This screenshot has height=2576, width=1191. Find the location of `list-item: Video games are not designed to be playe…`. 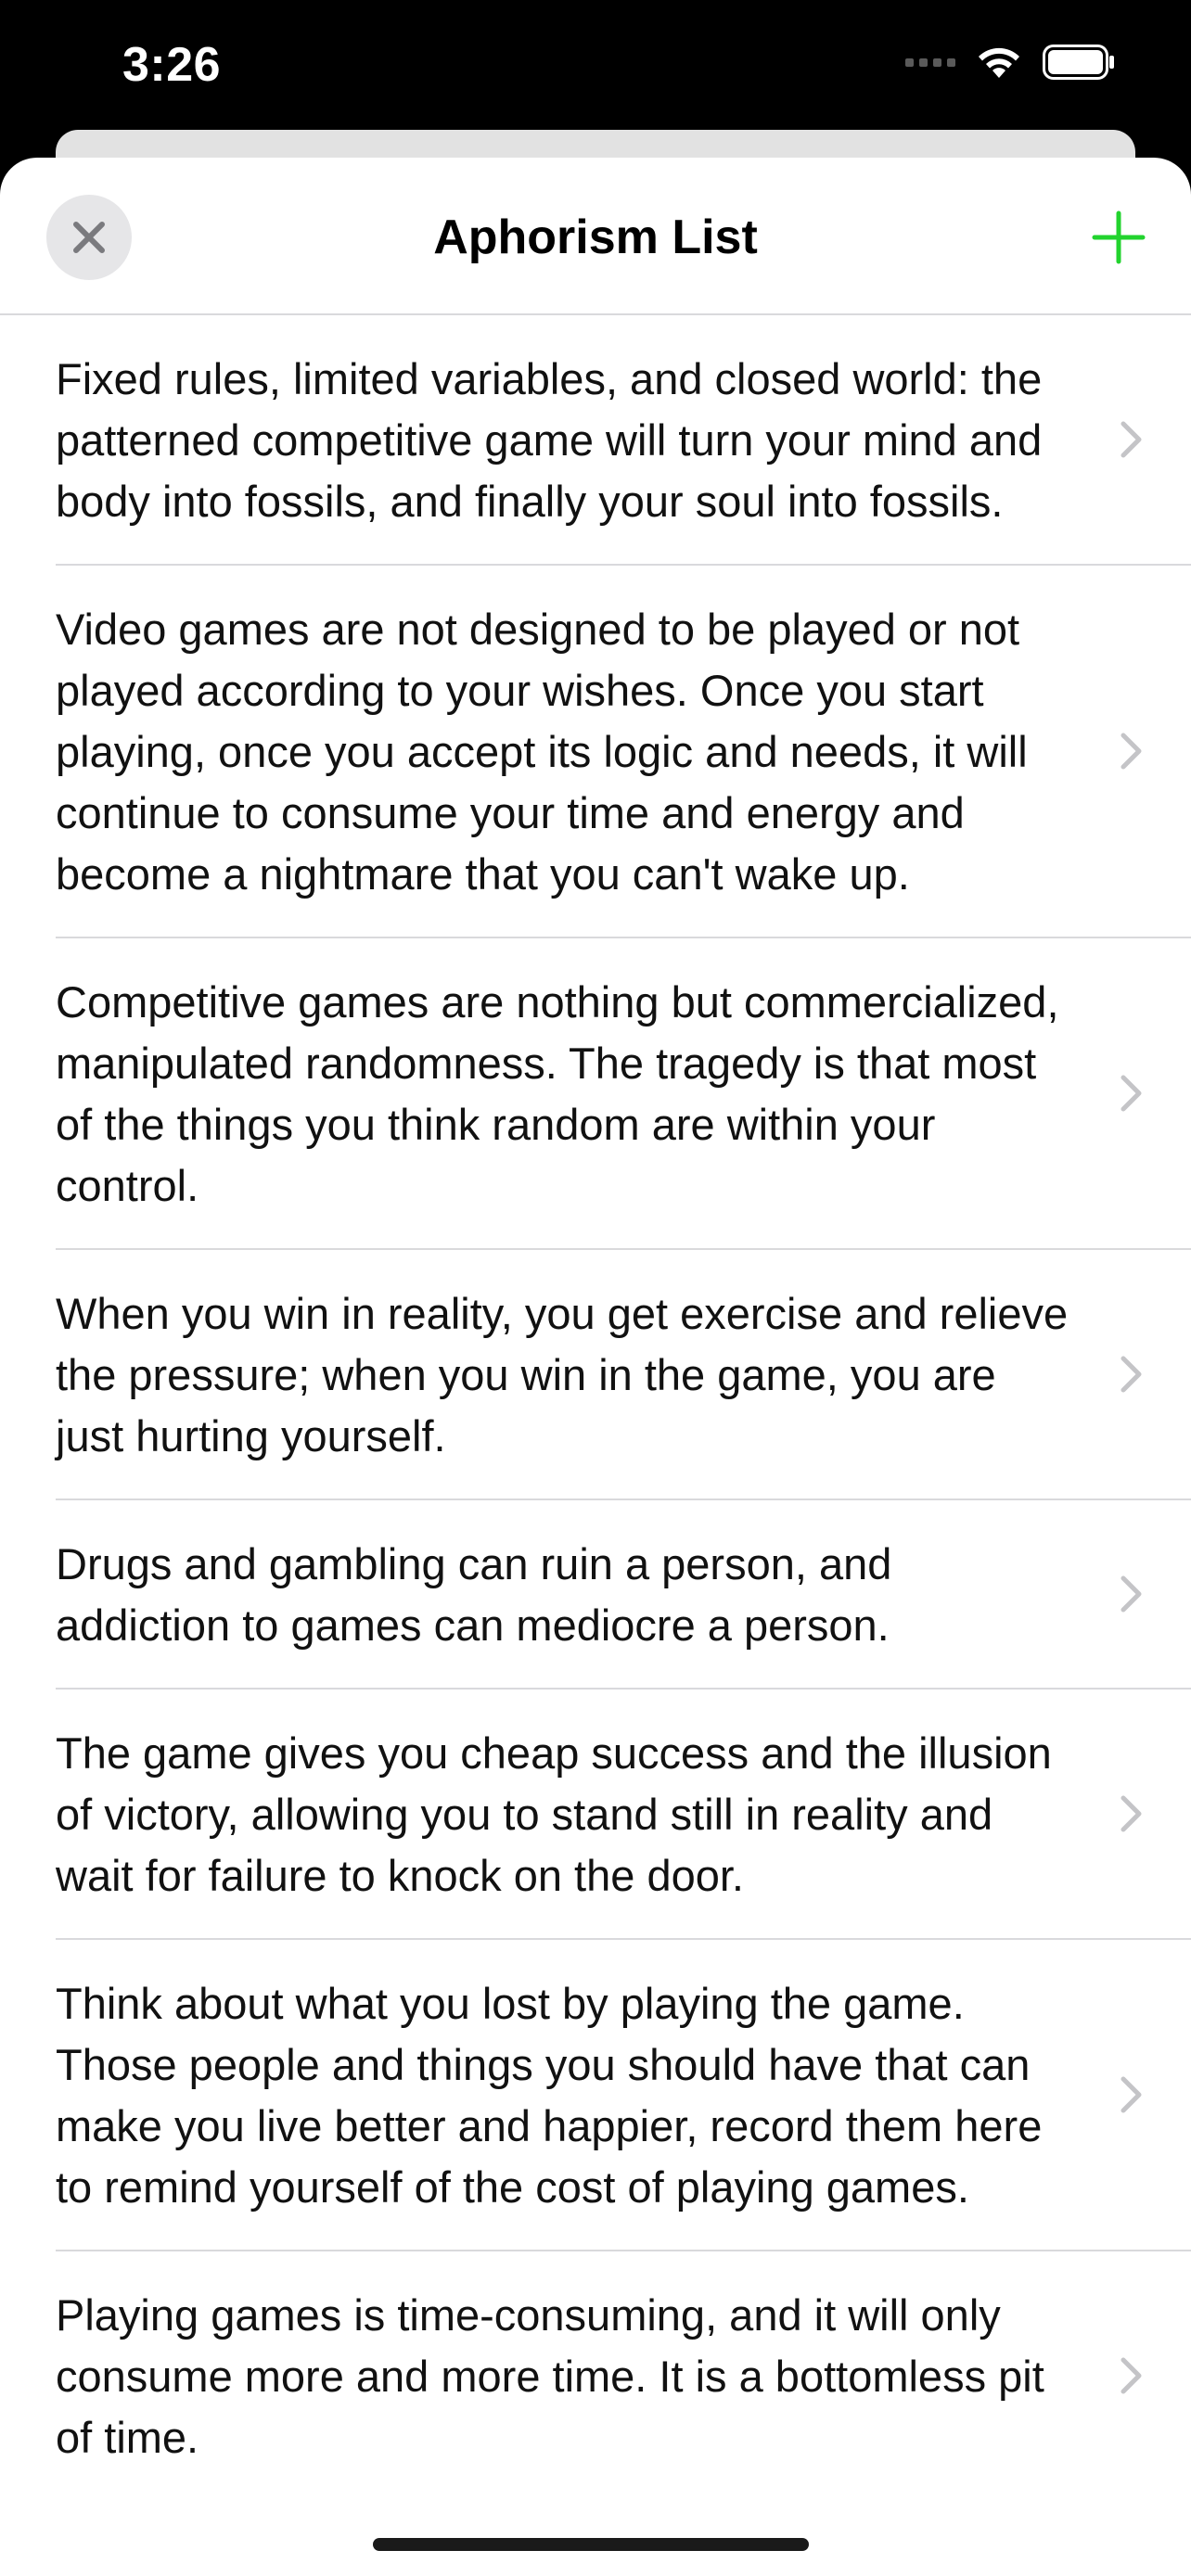

list-item: Video games are not designed to be playe… is located at coordinates (595, 752).